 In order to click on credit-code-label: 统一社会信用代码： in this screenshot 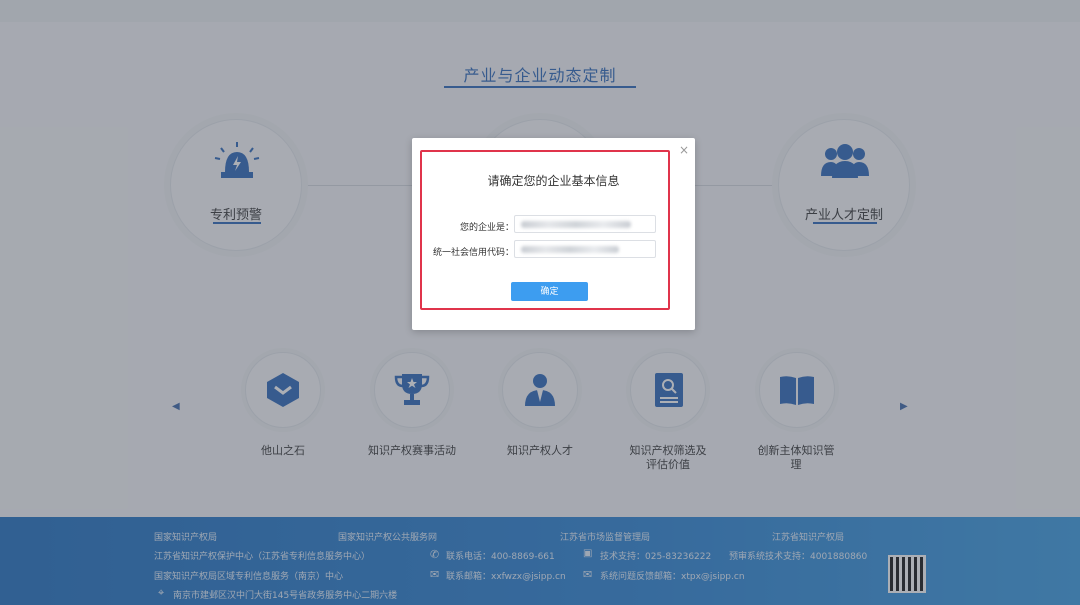, I will do `click(473, 253)`.